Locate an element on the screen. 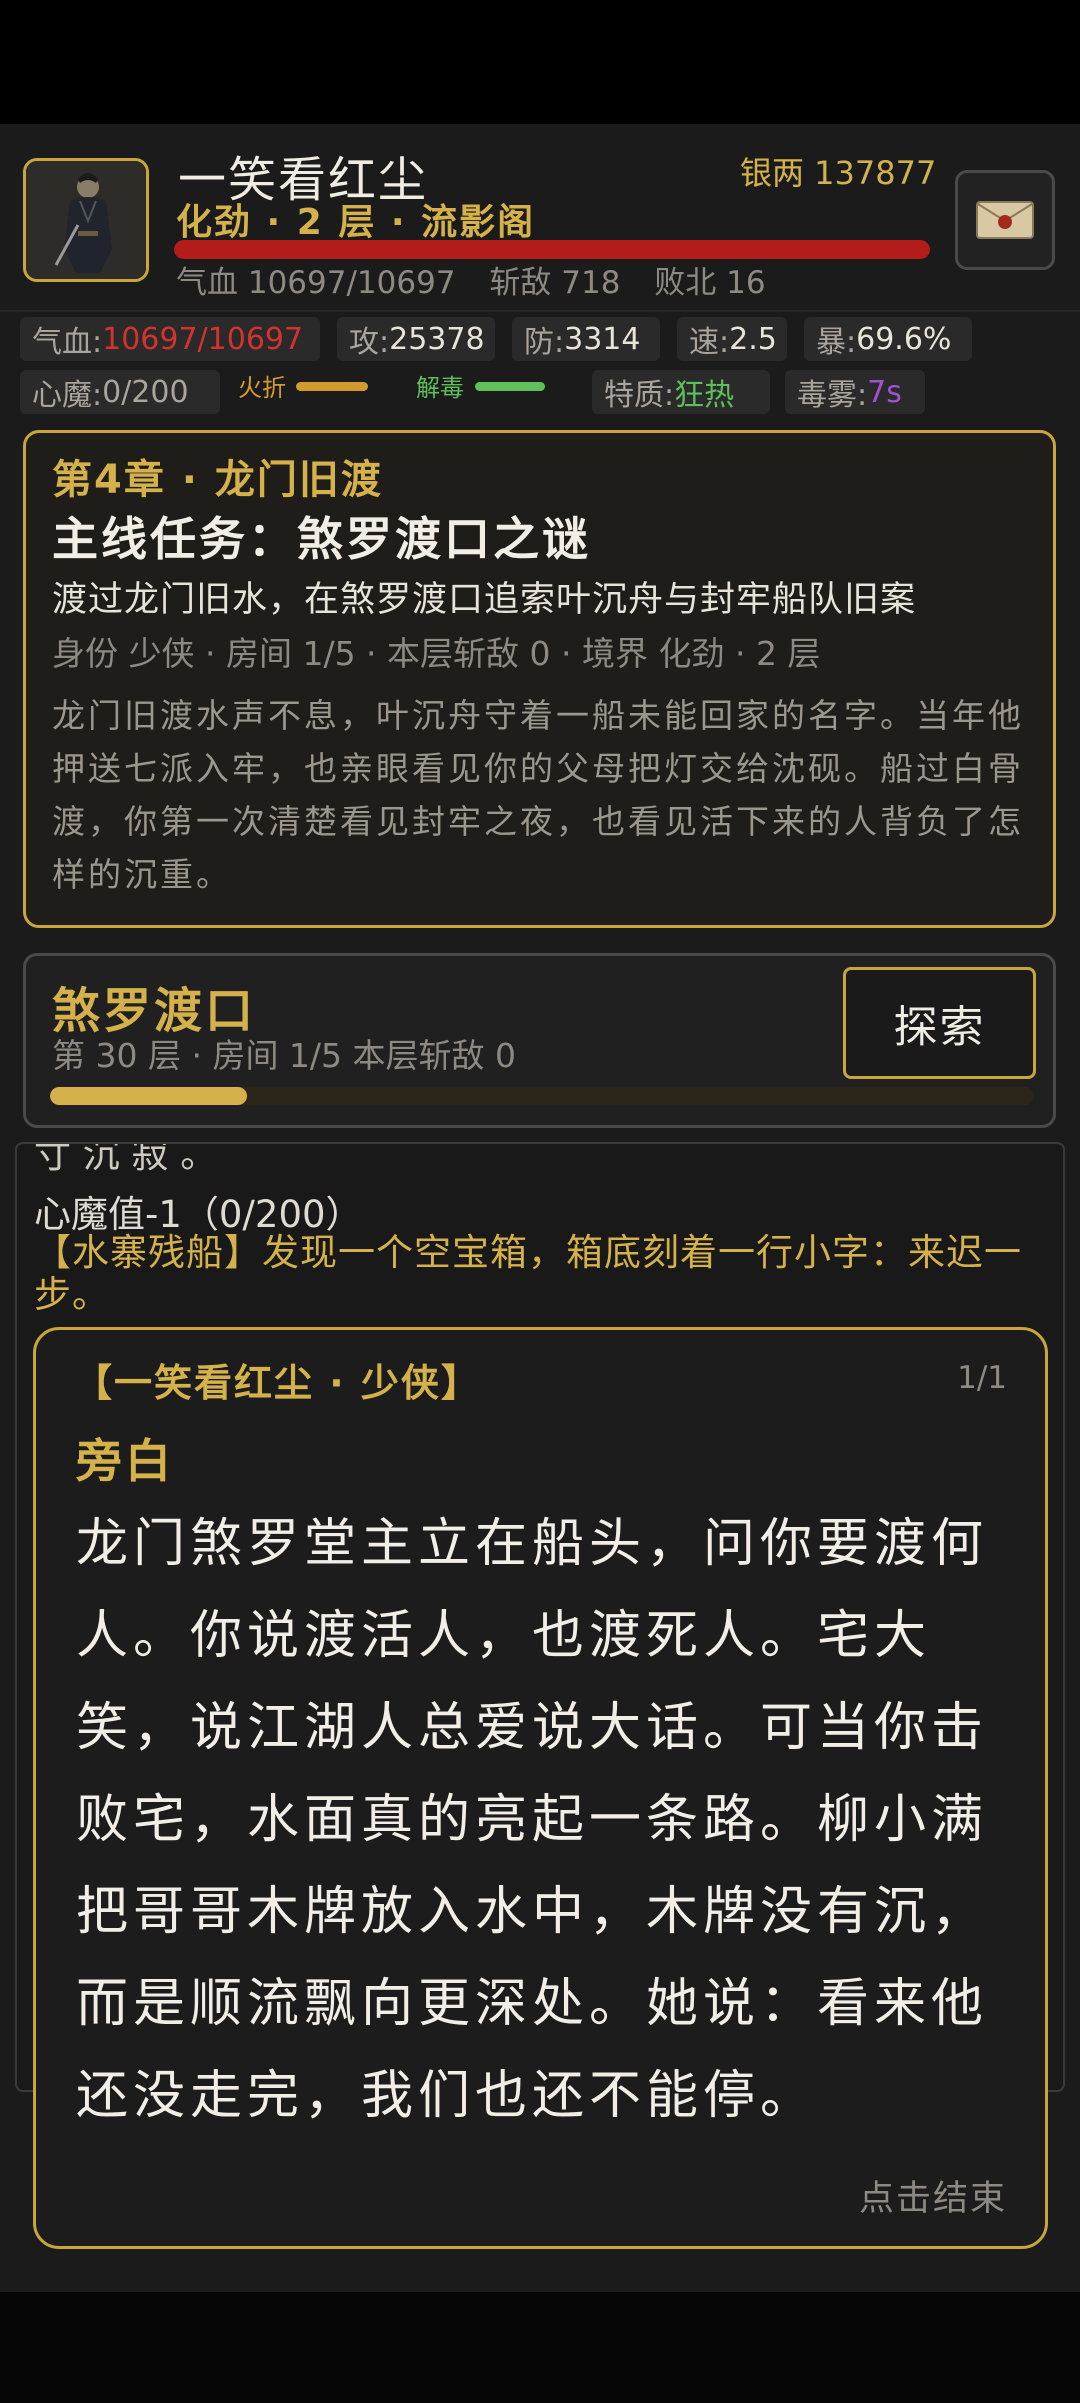 Image resolution: width=1080 pixels, height=2403 pixels. speed-stat-chip: 速: 2.5 is located at coordinates (732, 339).